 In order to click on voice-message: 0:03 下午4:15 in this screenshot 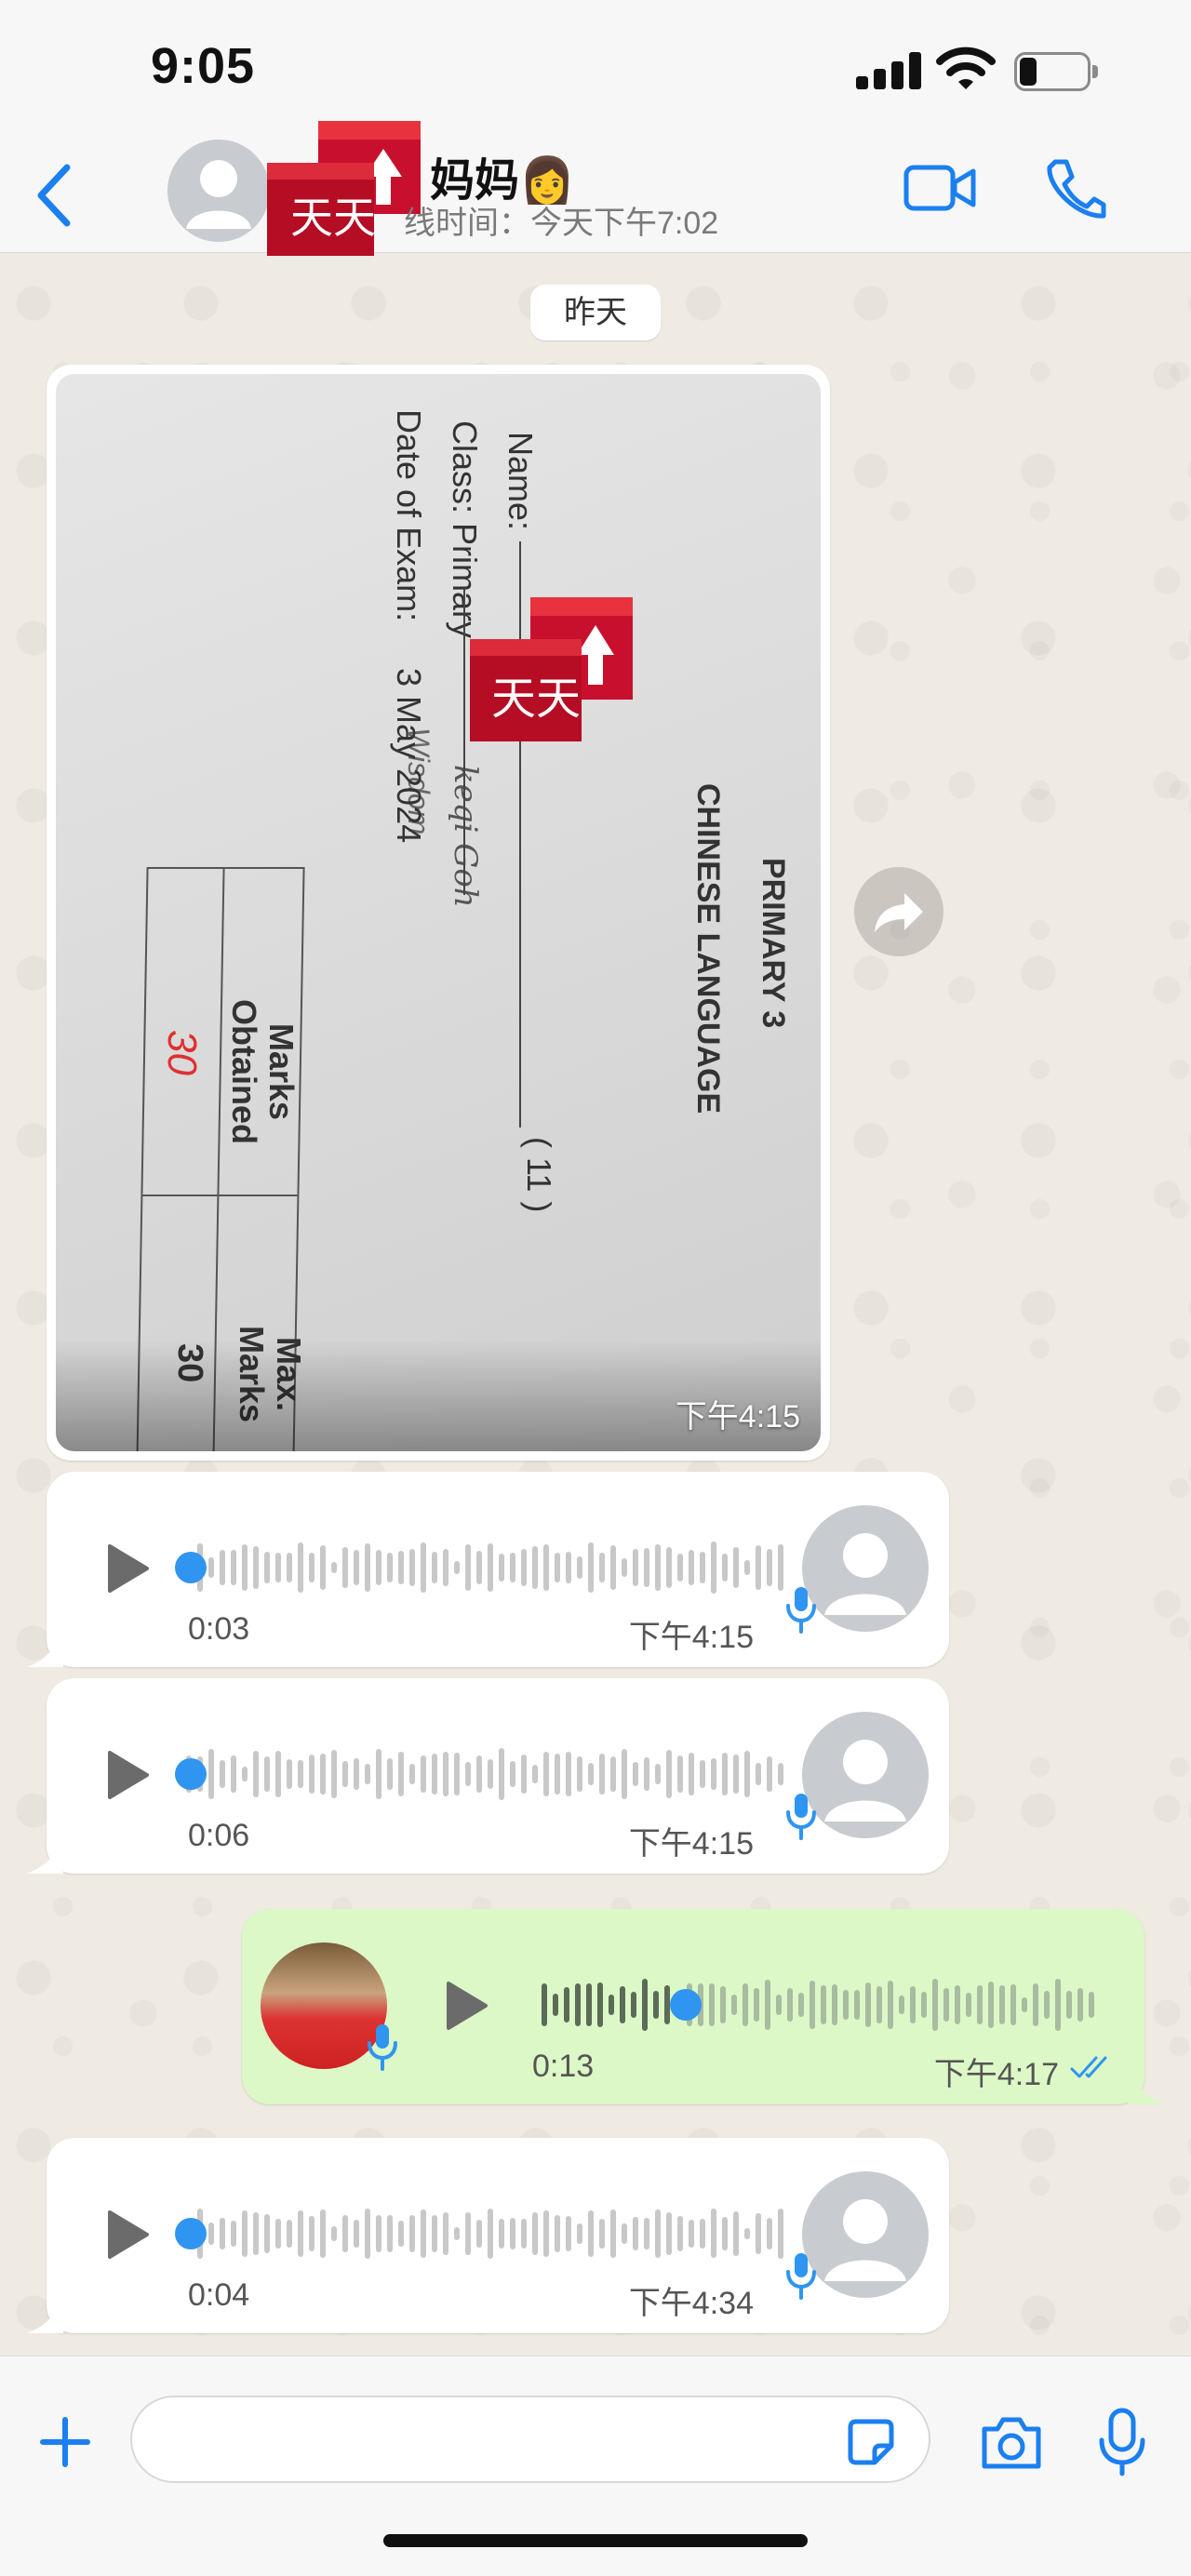, I will do `click(487, 1569)`.